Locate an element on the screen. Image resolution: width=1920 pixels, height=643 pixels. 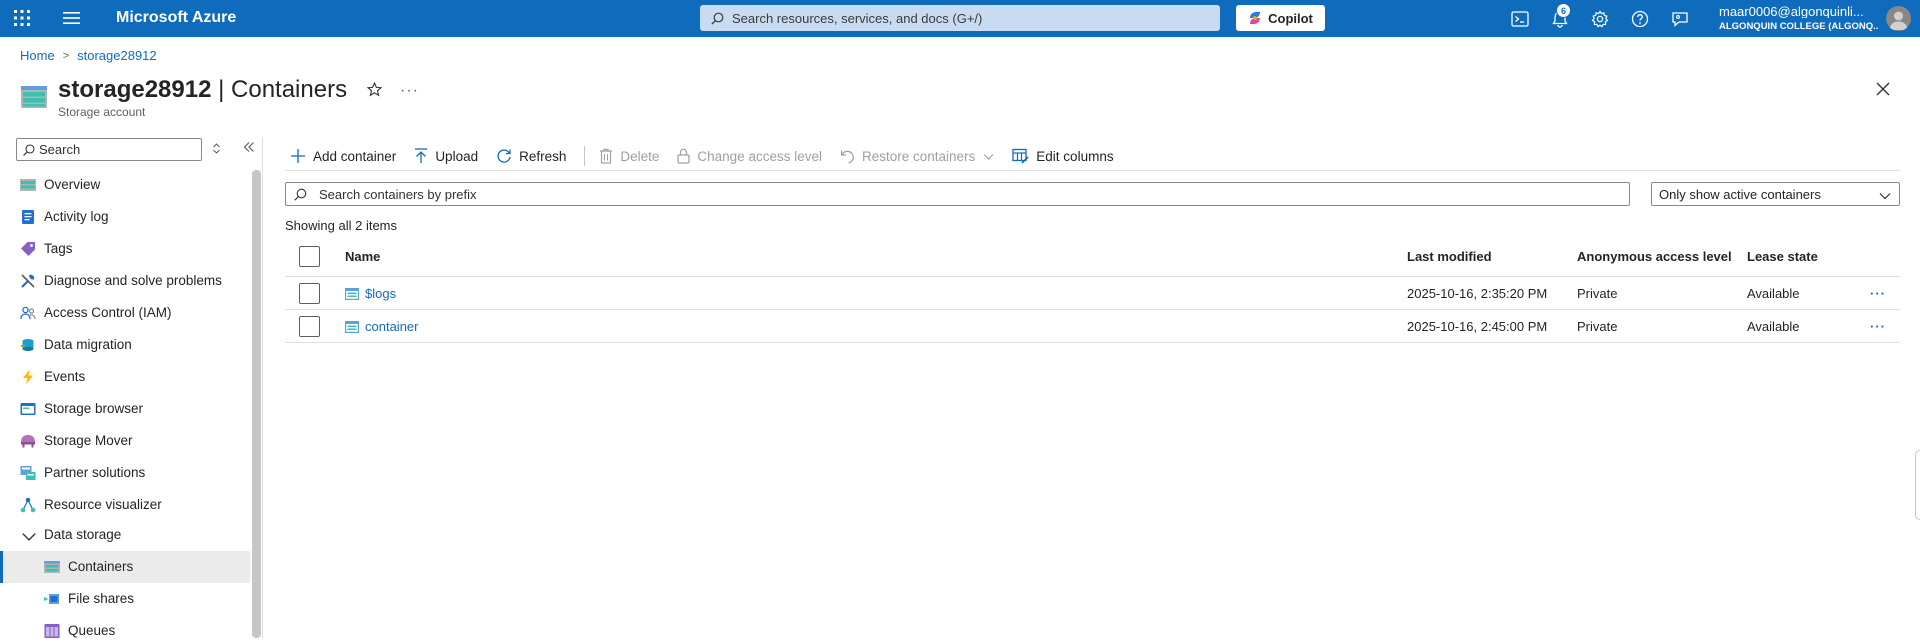
sidebar-item-label: File shares is located at coordinates (101, 598).